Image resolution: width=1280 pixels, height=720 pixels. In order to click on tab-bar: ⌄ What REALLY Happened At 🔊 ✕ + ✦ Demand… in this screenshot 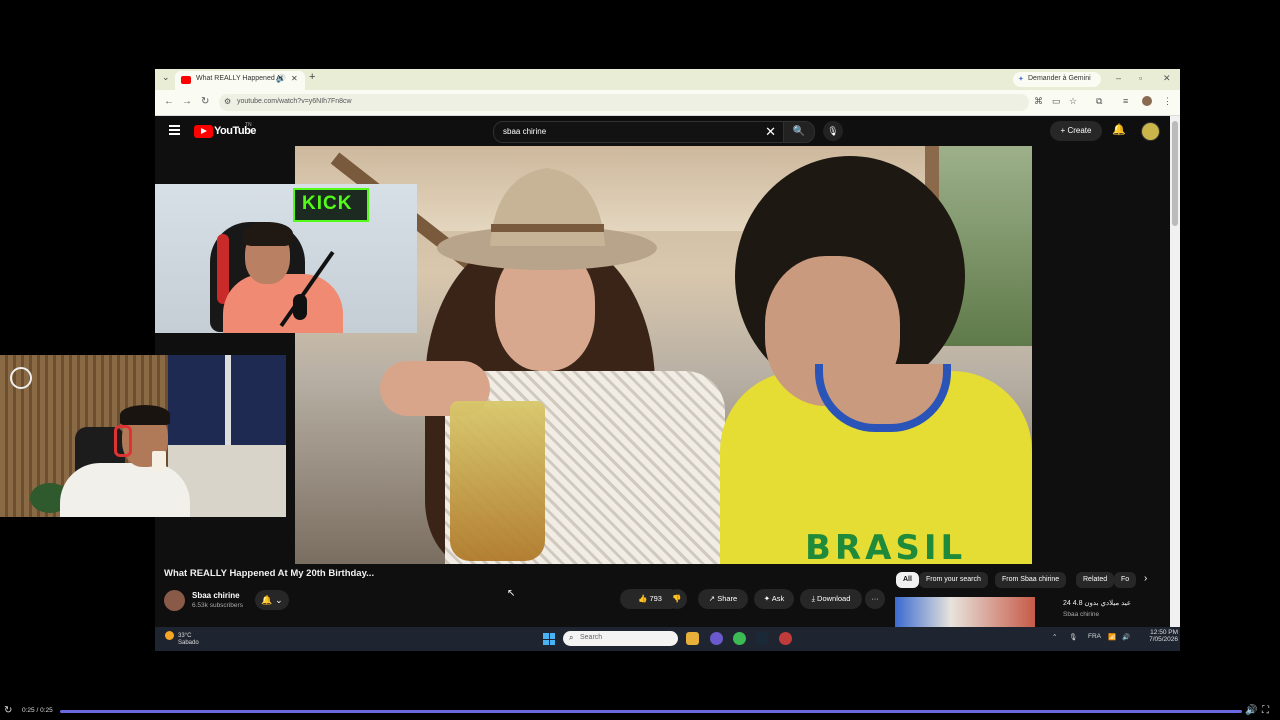, I will do `click(667, 79)`.